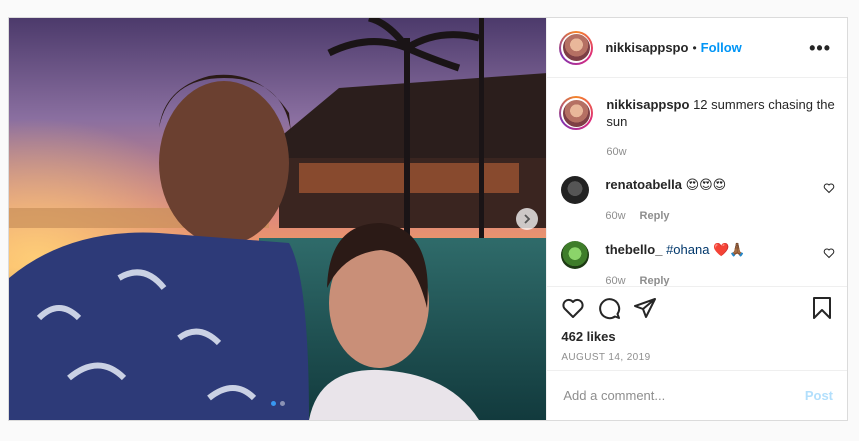  What do you see at coordinates (822, 308) in the screenshot?
I see `save-bookmark-icon` at bounding box center [822, 308].